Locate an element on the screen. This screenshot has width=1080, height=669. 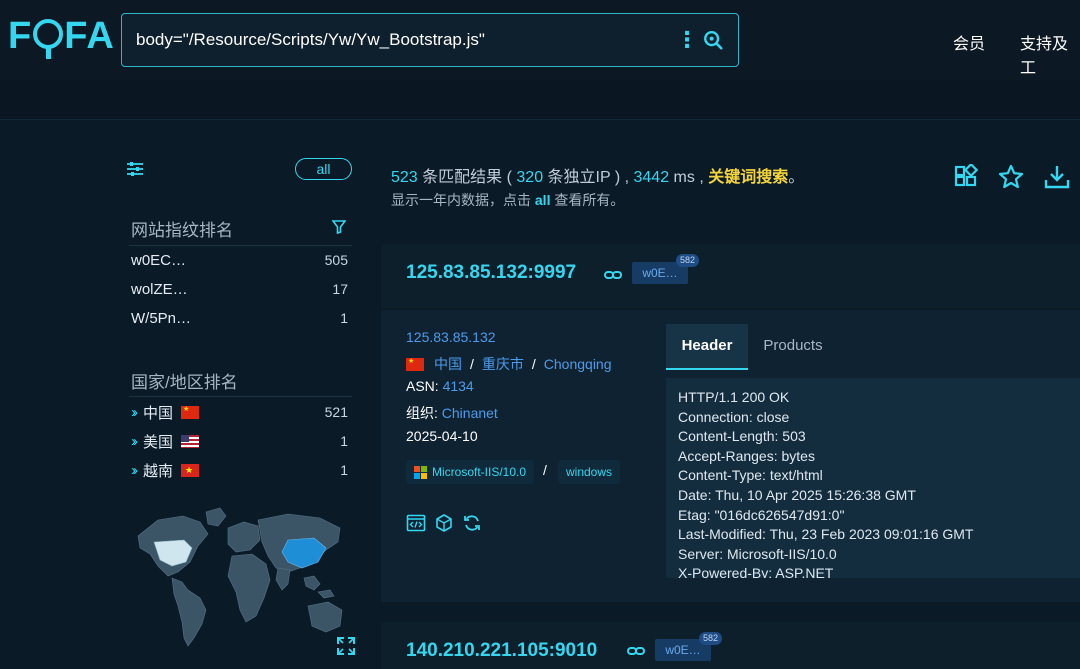
country-item-vietnam: ›› 越南 1 is located at coordinates (239, 470).